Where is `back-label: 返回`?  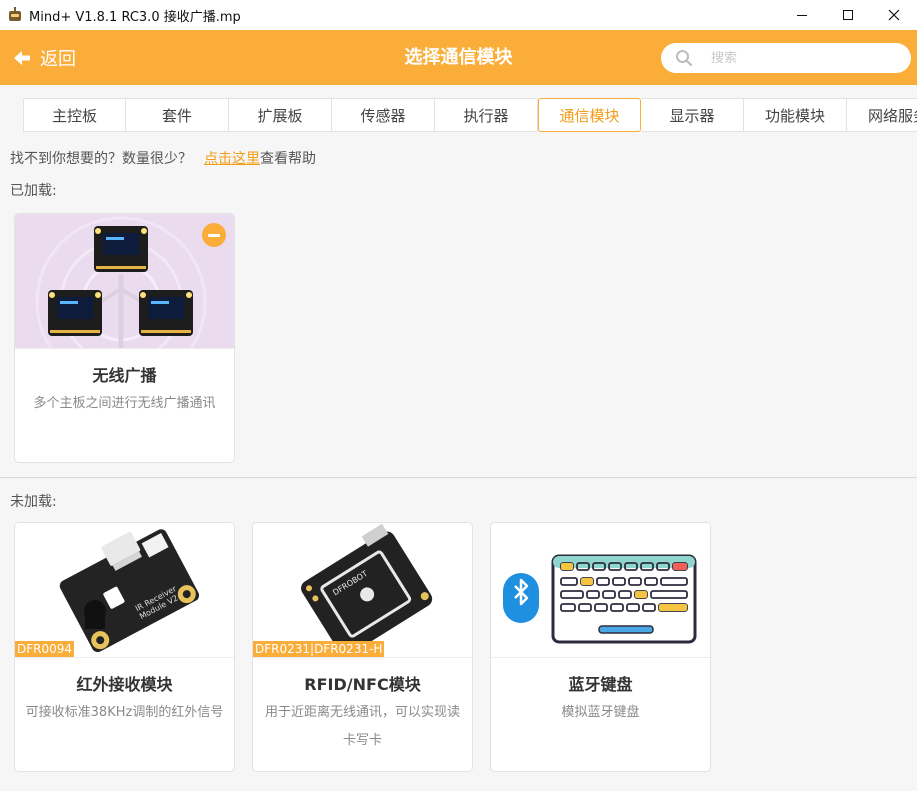 back-label: 返回 is located at coordinates (58, 59).